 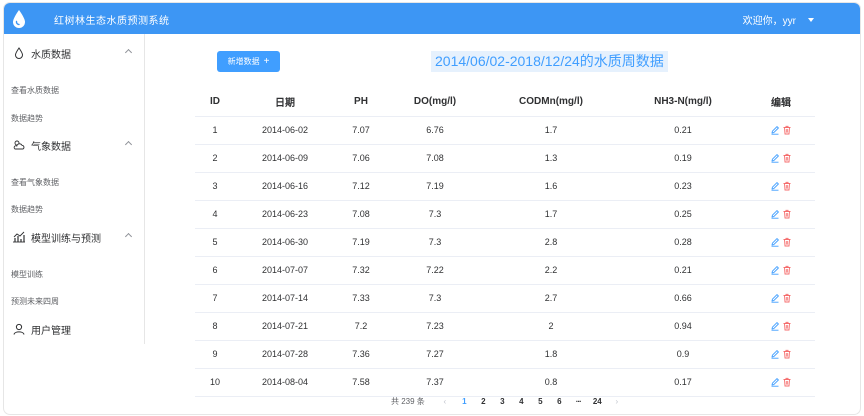 I want to click on column-header-ph: PH, so click(x=361, y=102).